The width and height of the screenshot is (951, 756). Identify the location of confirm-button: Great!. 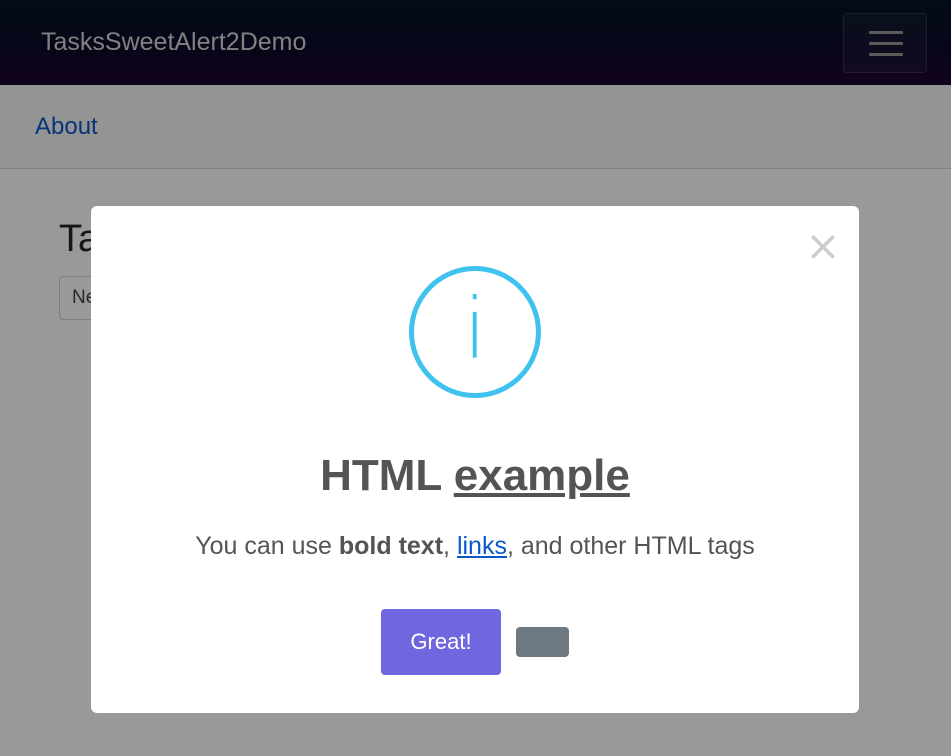
(441, 642).